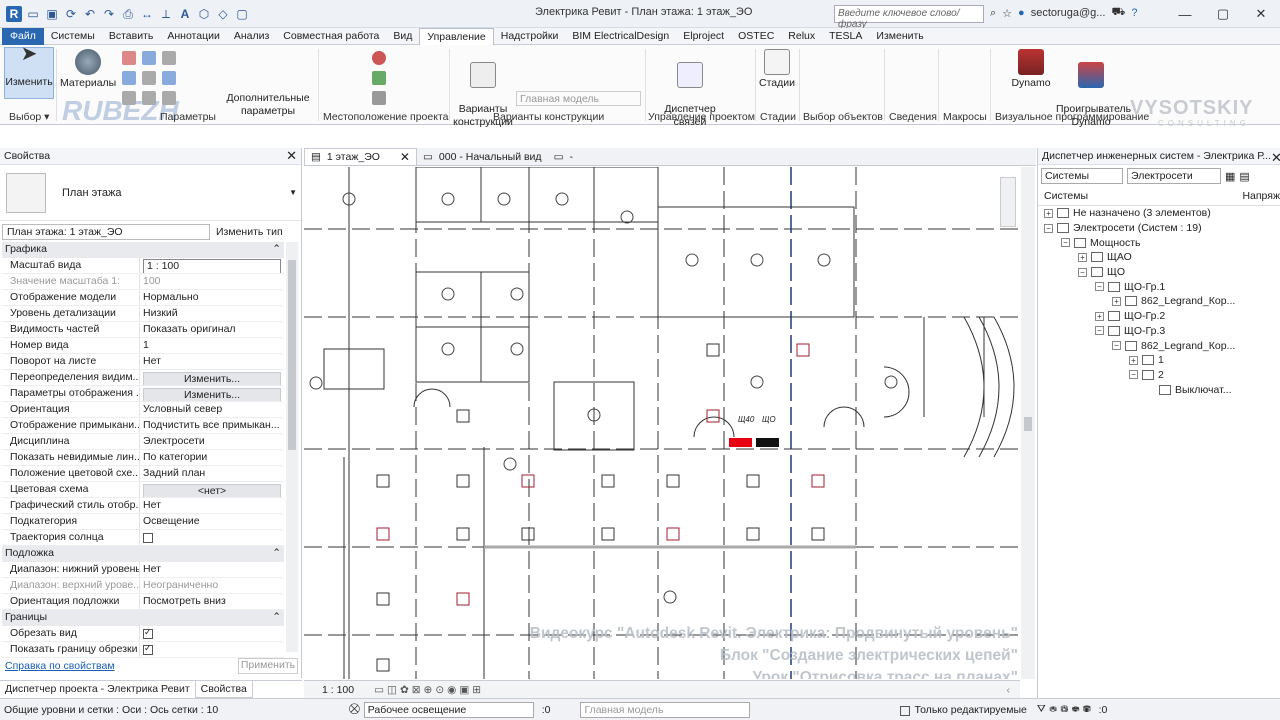  What do you see at coordinates (909, 17) in the screenshot?
I see `search-input: Введите ключевое слово/фразу` at bounding box center [909, 17].